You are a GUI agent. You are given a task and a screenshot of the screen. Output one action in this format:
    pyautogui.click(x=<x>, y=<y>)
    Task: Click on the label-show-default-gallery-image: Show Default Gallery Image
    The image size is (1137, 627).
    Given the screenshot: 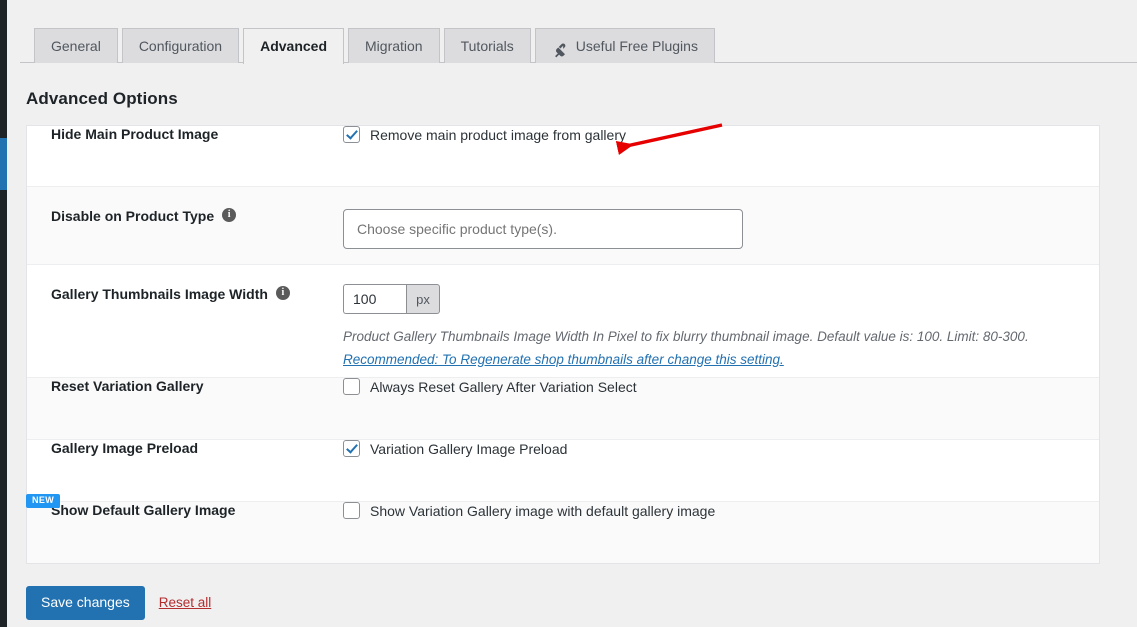 What is the action you would take?
    pyautogui.click(x=181, y=510)
    